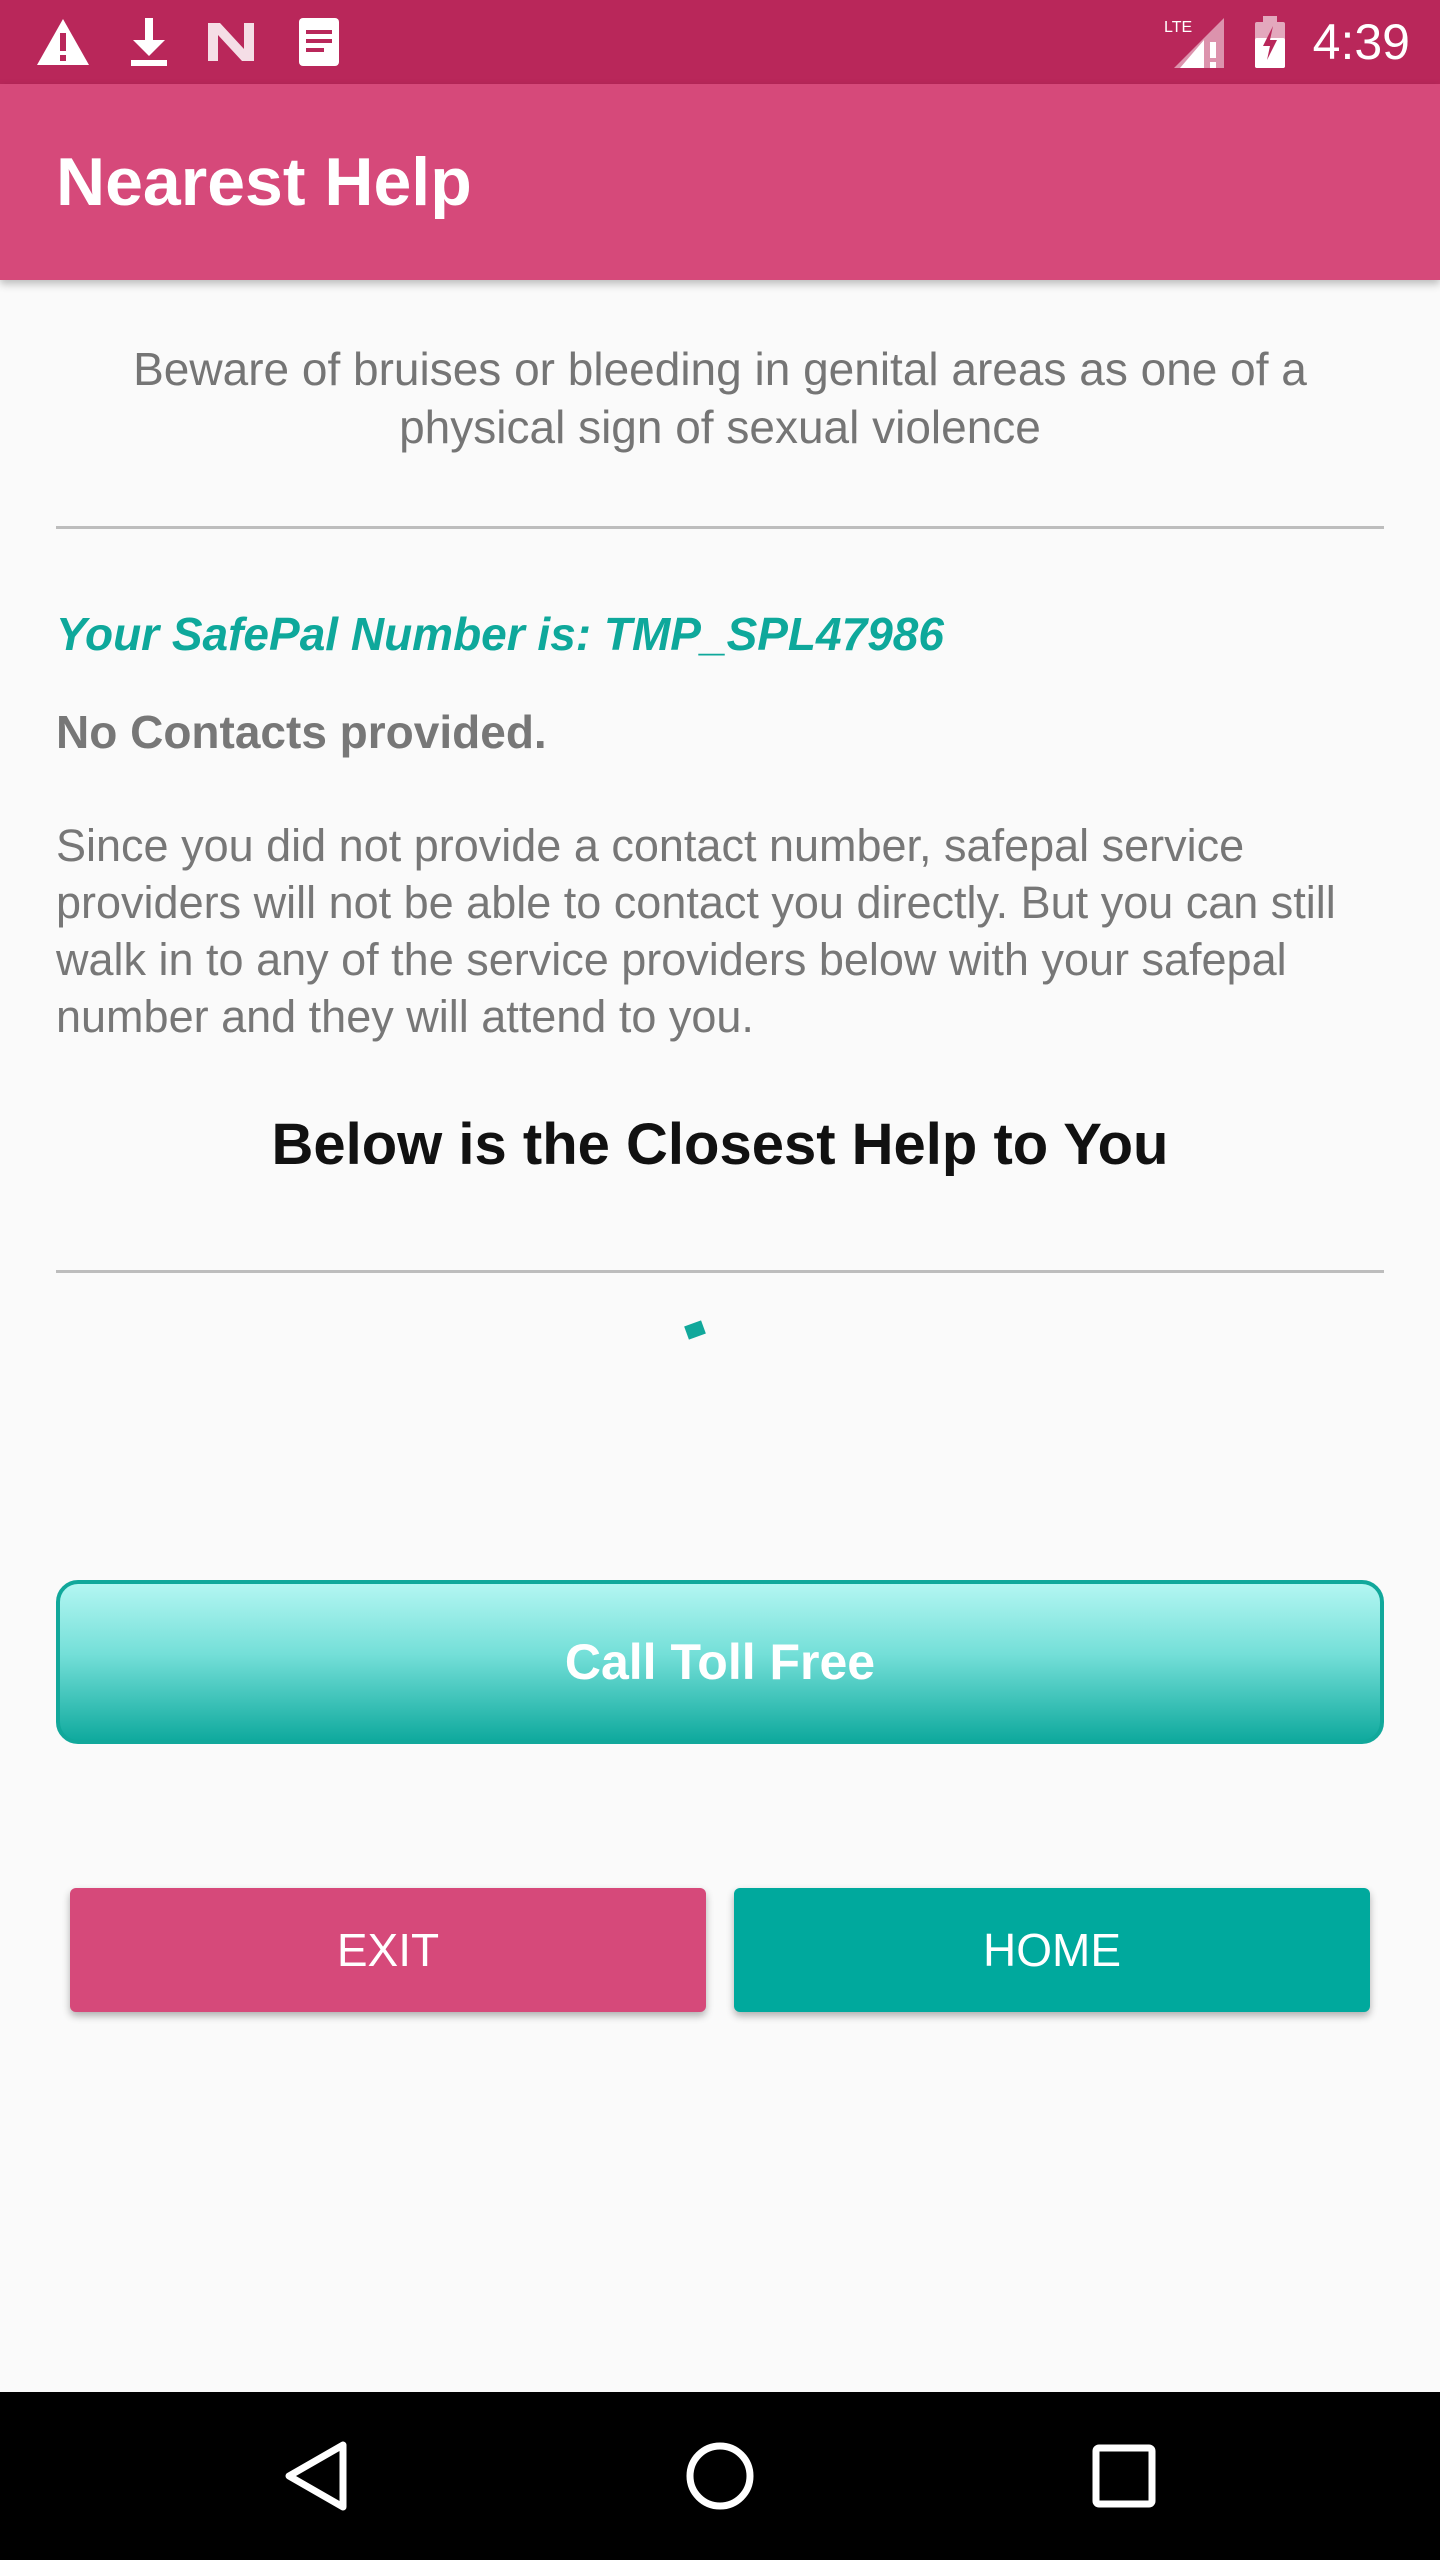 The height and width of the screenshot is (2560, 1440). I want to click on download-icon, so click(149, 42).